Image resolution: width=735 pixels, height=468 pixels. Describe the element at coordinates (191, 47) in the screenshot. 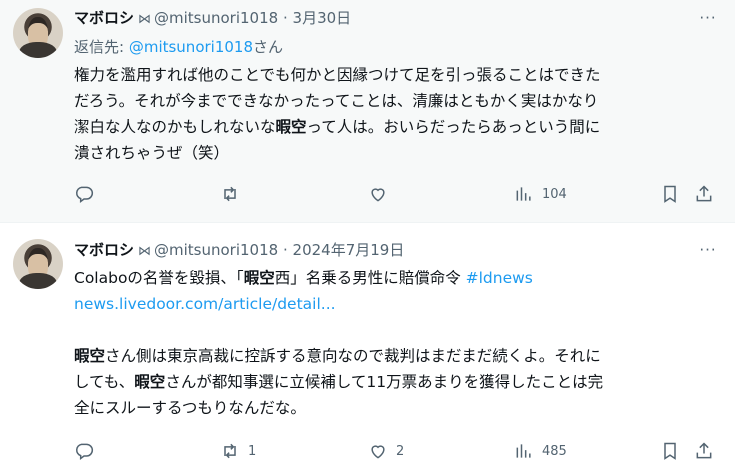

I see `reply-handle-link: @mitsunori1018` at that location.